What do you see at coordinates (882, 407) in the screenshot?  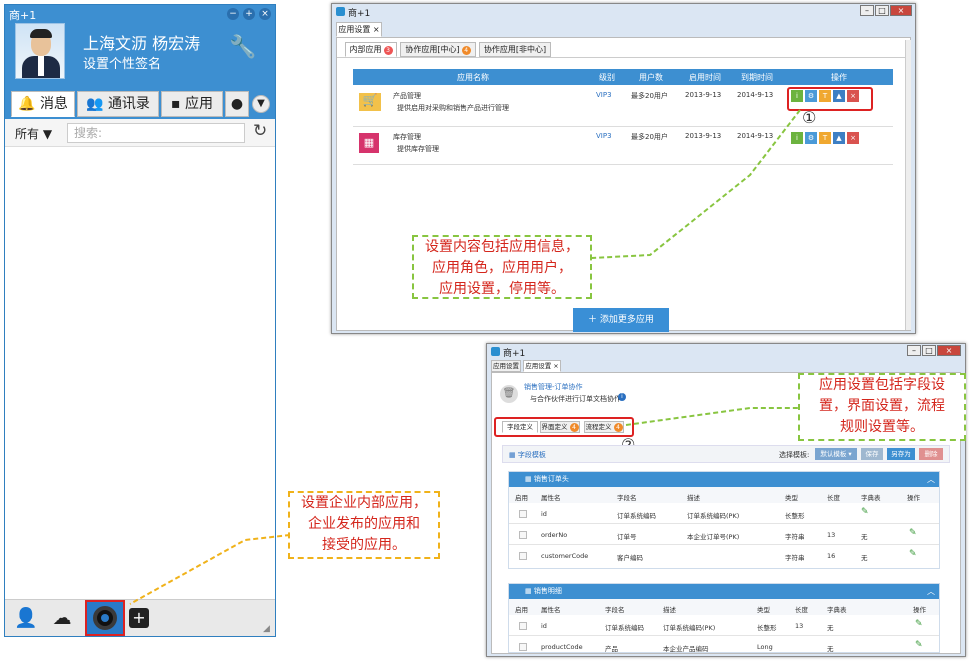 I see `callout-note-2: 应用设置包括字段设 置，界面设置，流程 规则设置等。` at bounding box center [882, 407].